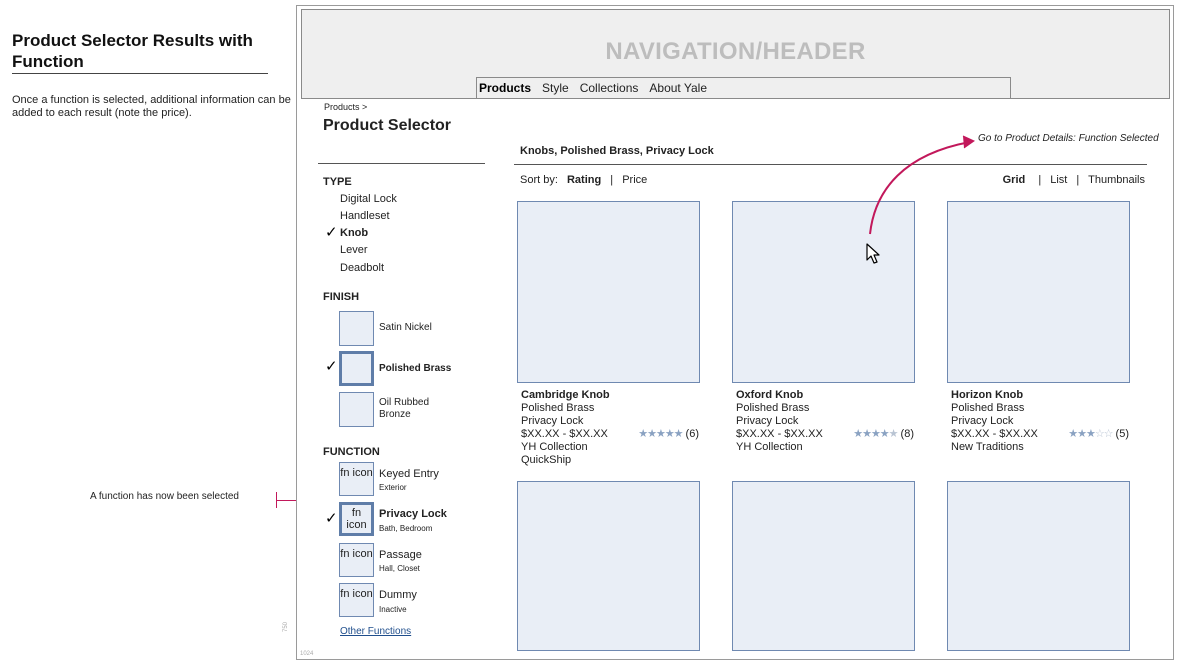 This screenshot has height=667, width=1181. I want to click on review-count: (5), so click(1122, 434).